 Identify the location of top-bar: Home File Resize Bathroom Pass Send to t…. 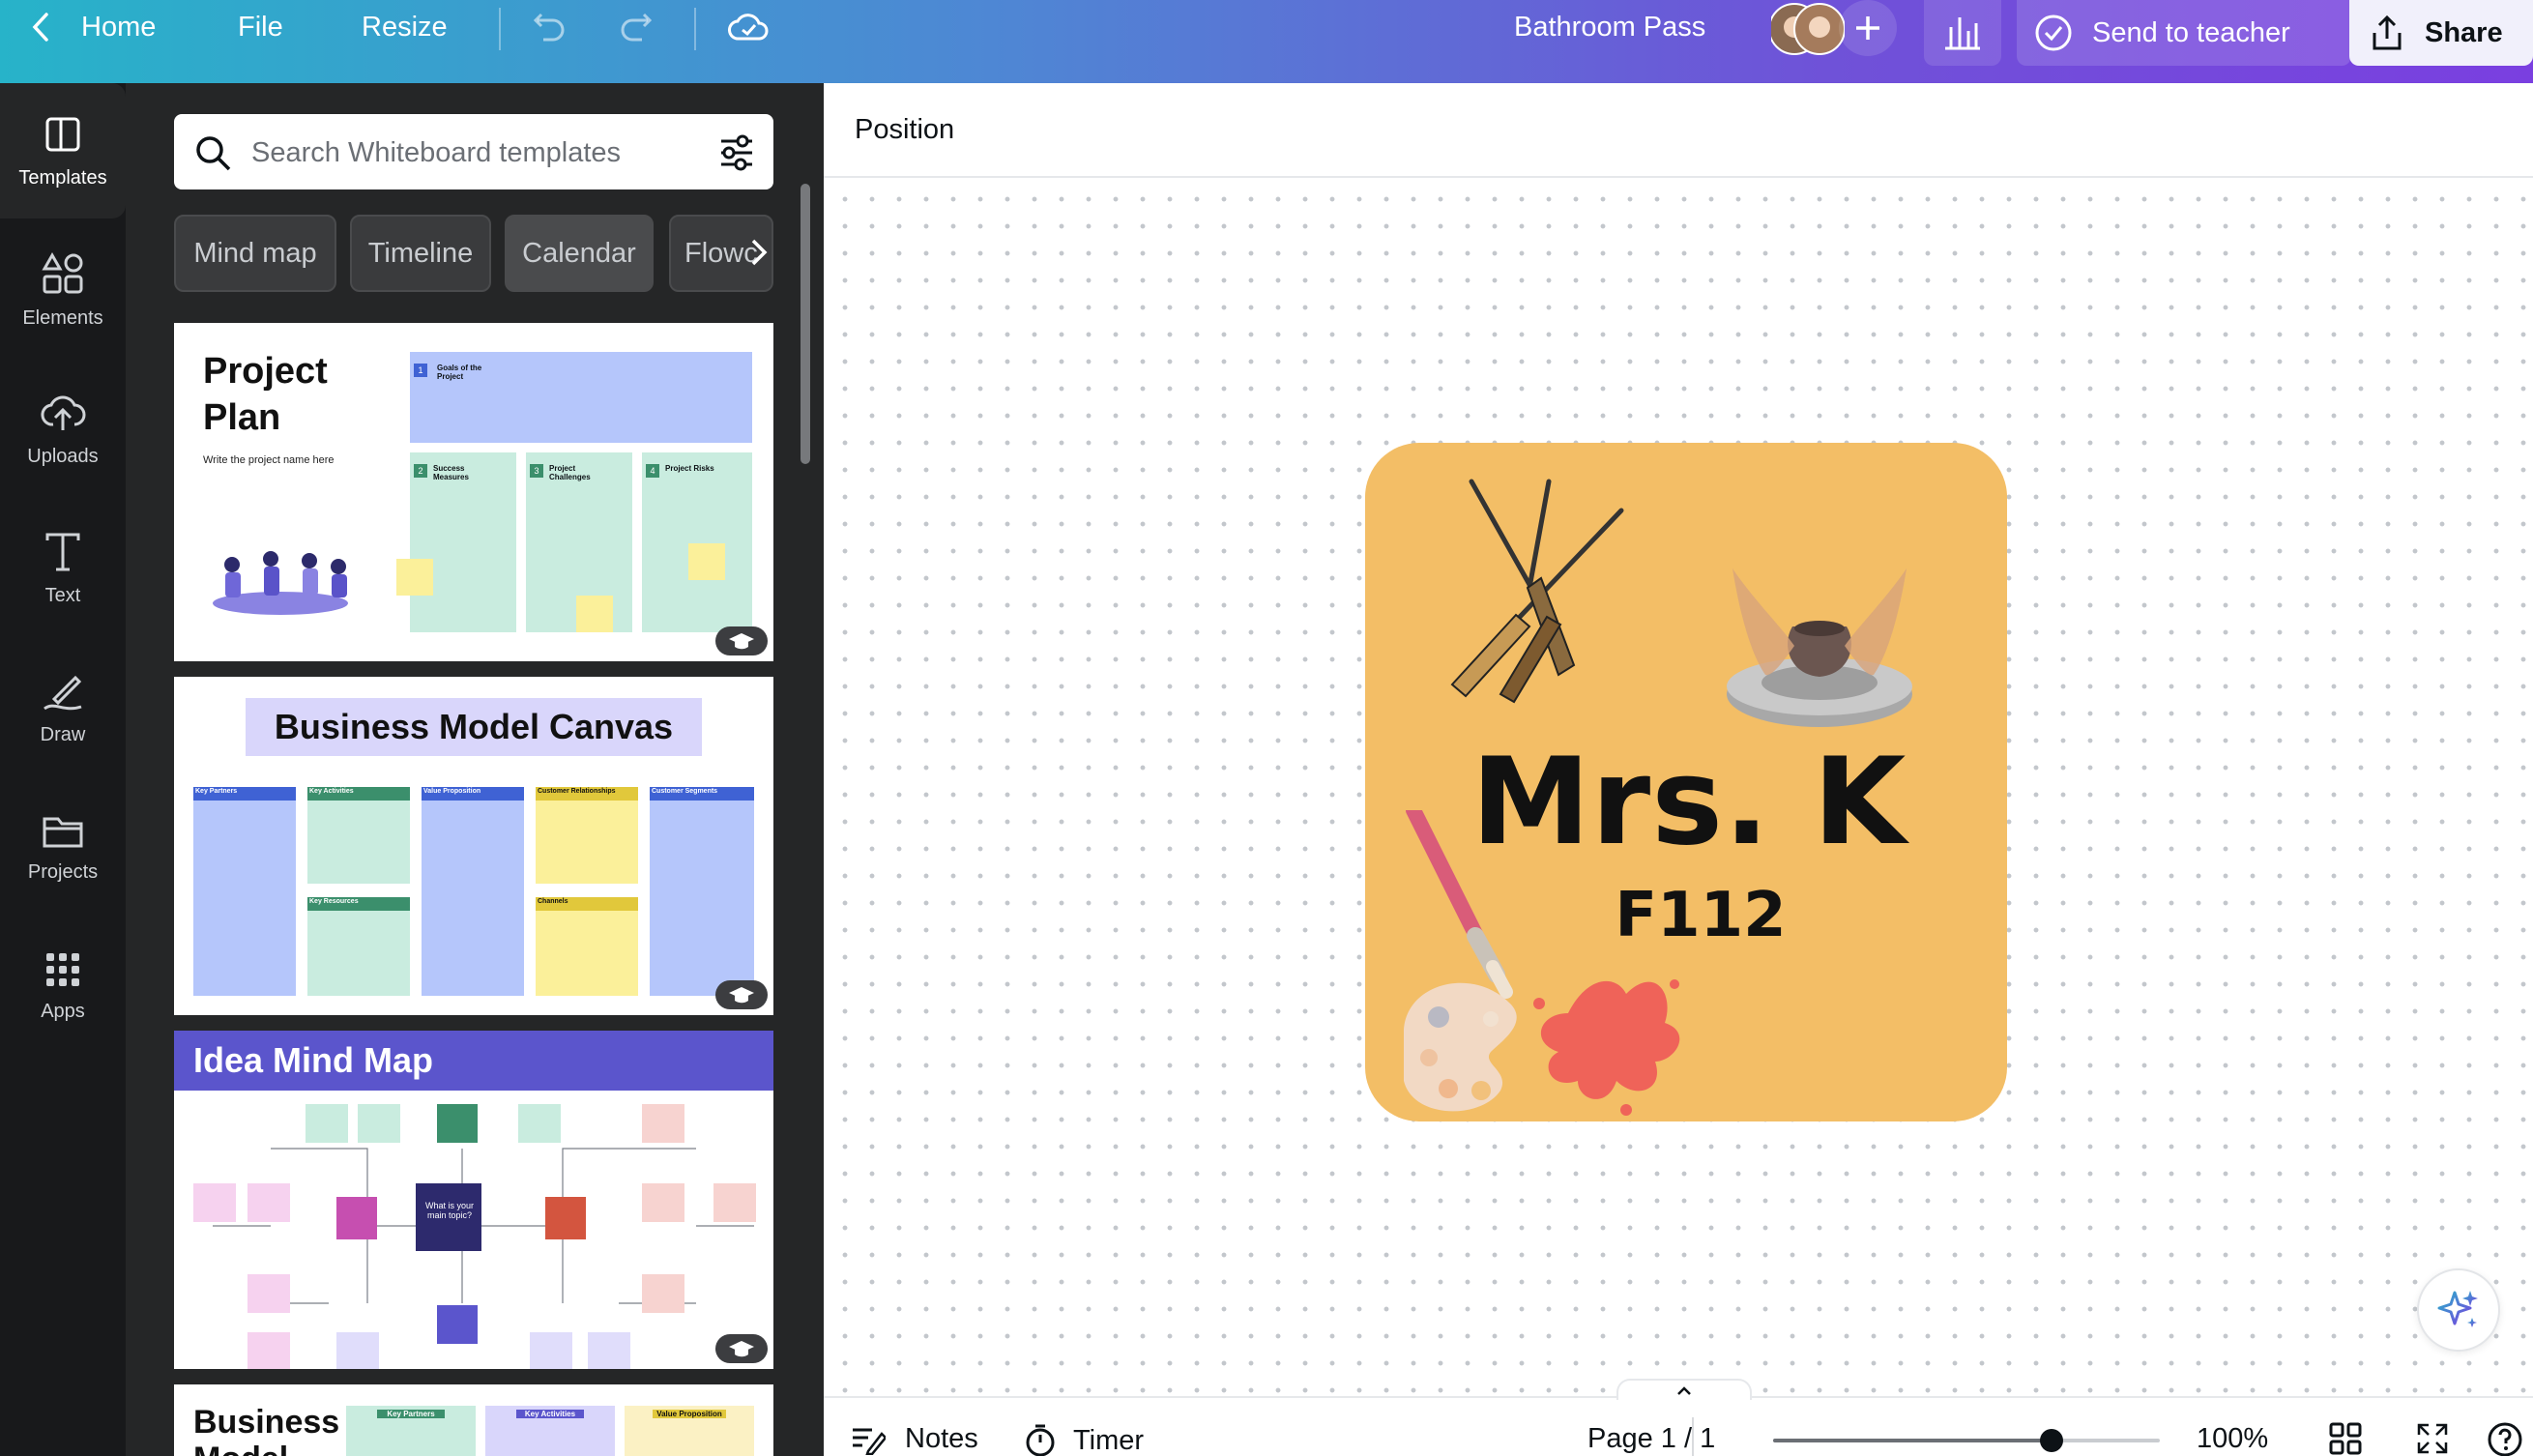
(1266, 41).